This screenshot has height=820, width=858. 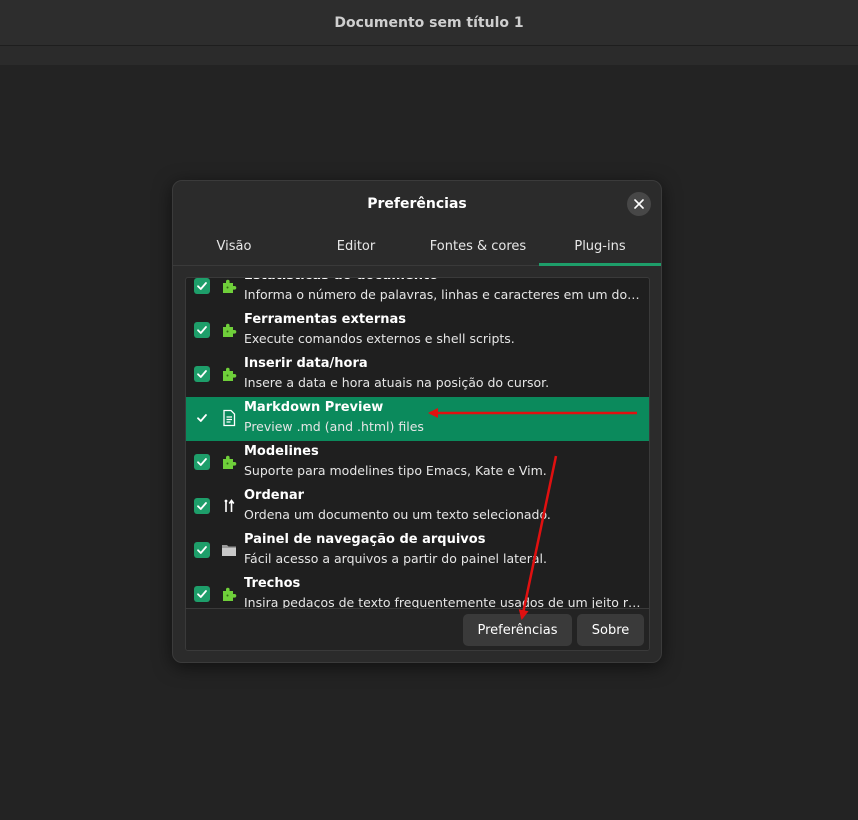 What do you see at coordinates (274, 495) in the screenshot?
I see `plugin-name: Ordenar` at bounding box center [274, 495].